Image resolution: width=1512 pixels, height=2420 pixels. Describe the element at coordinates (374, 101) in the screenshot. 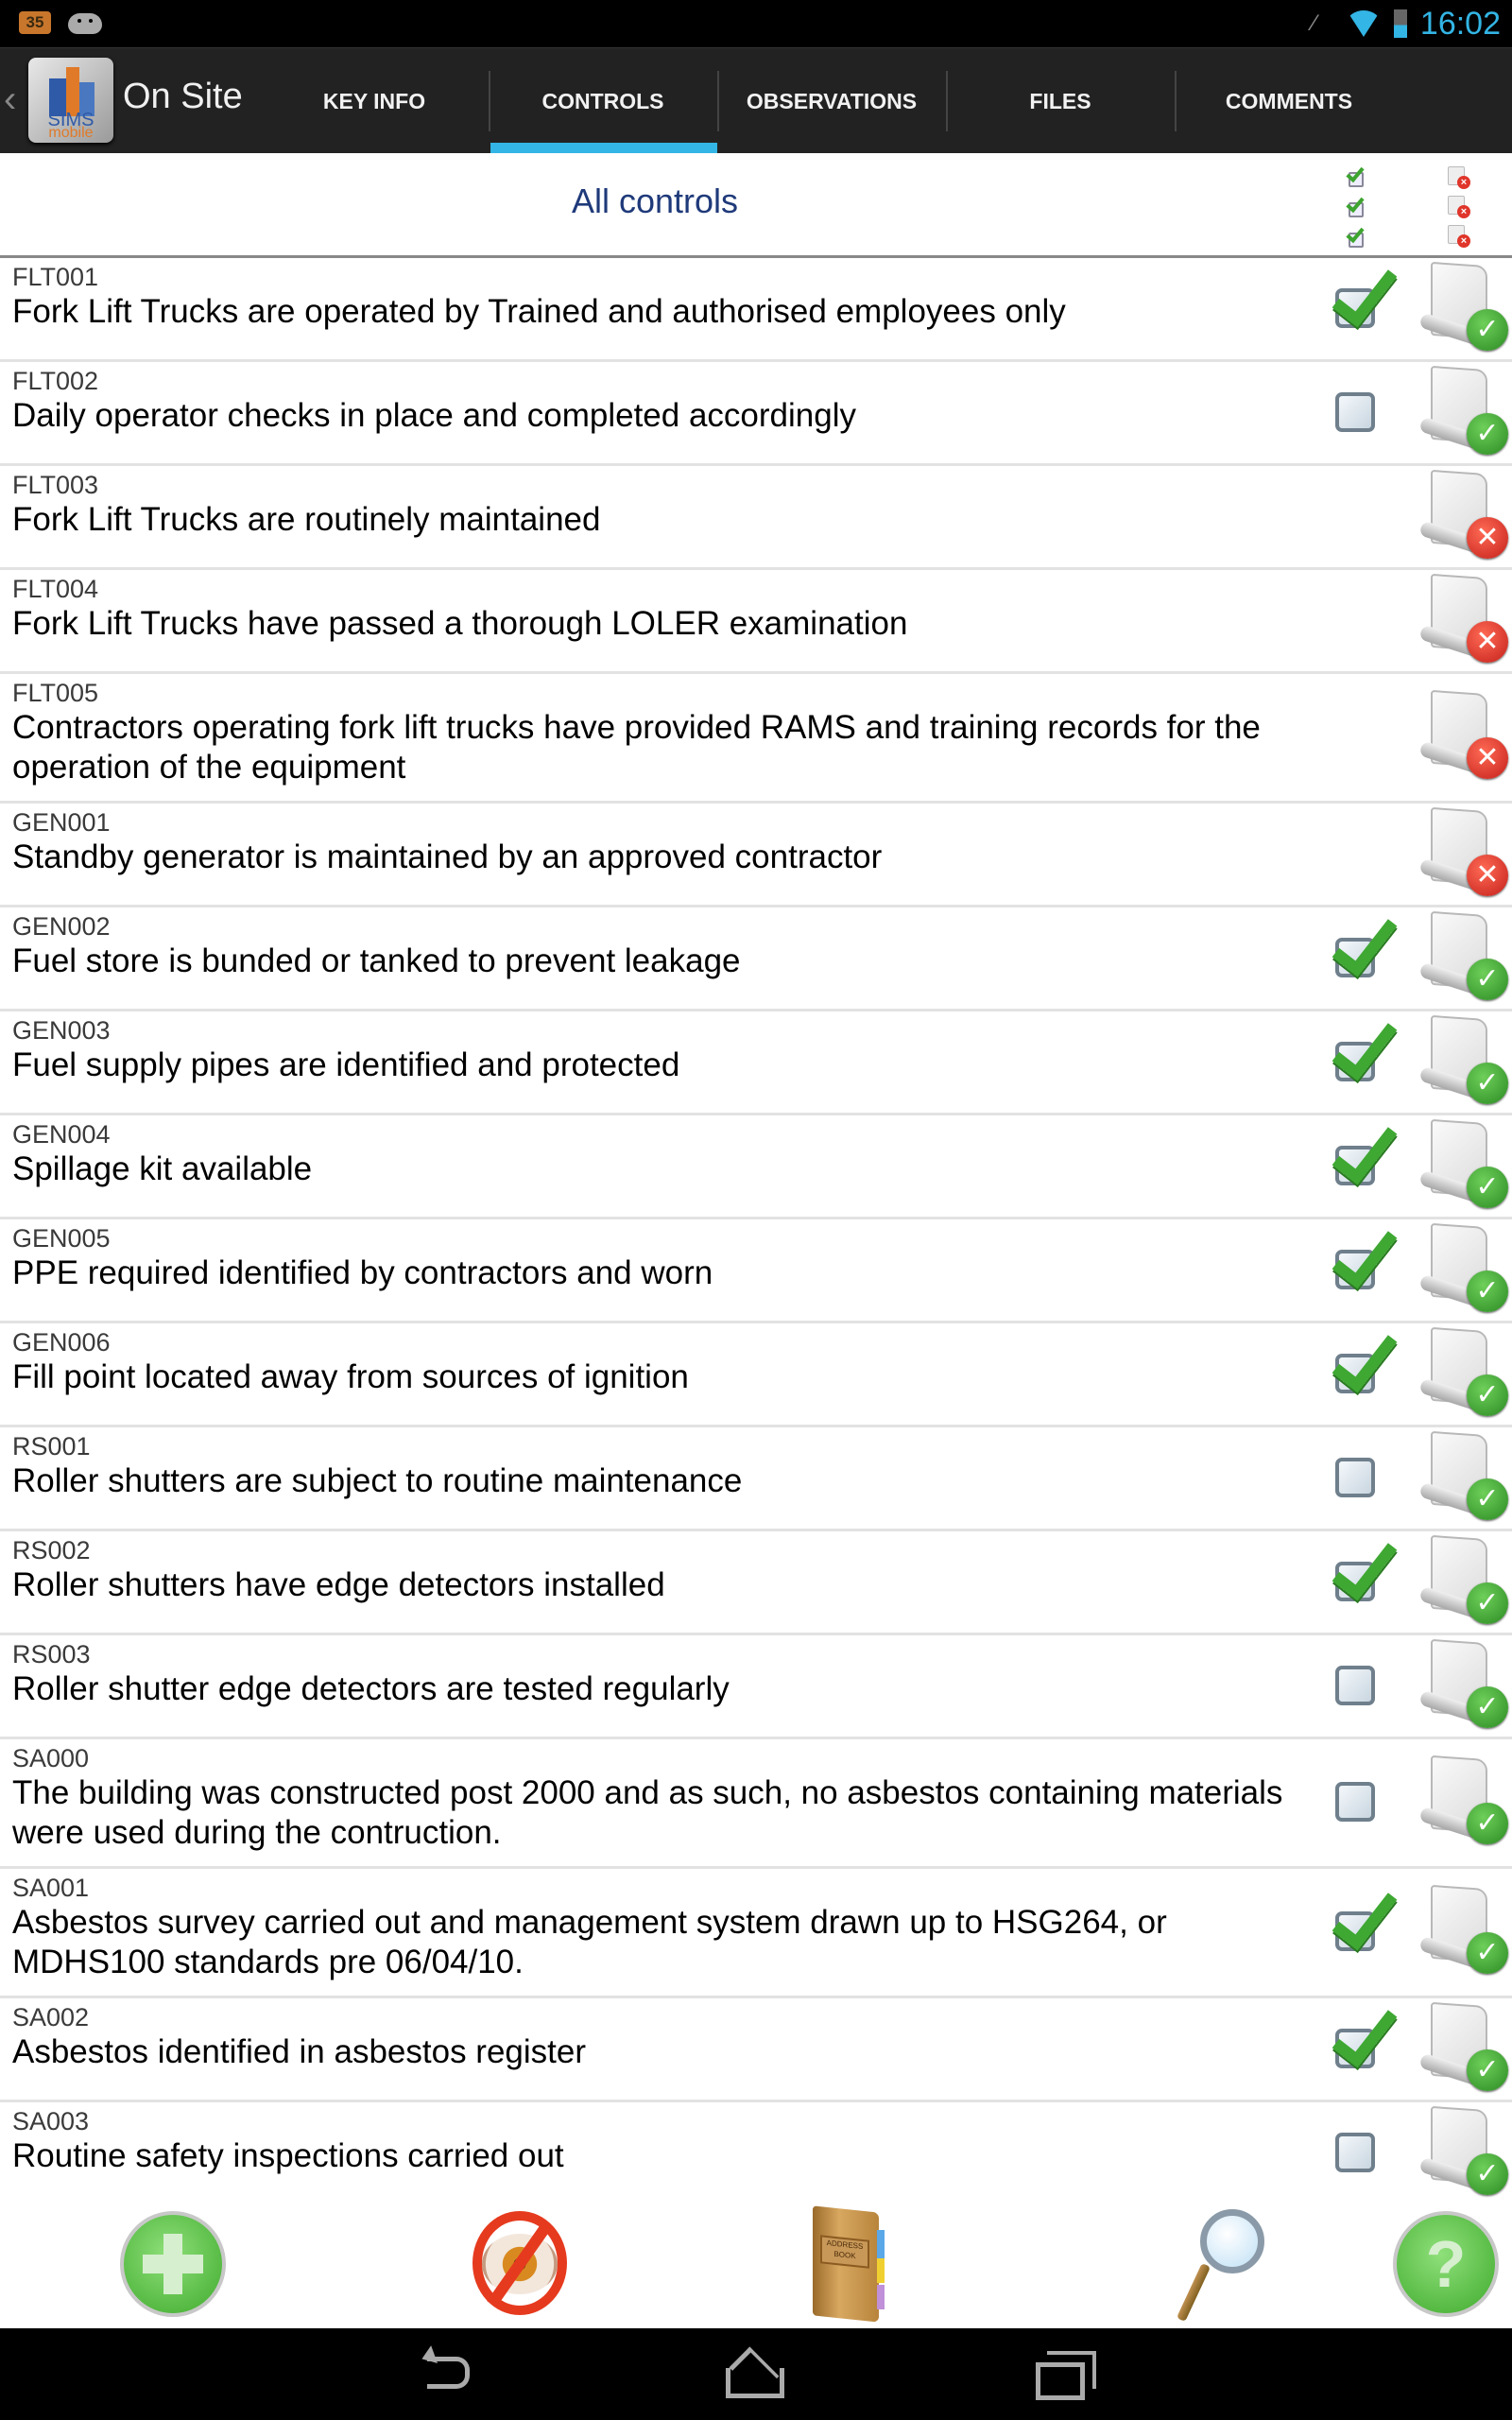

I see `tab-key-info: KEY INFO` at that location.